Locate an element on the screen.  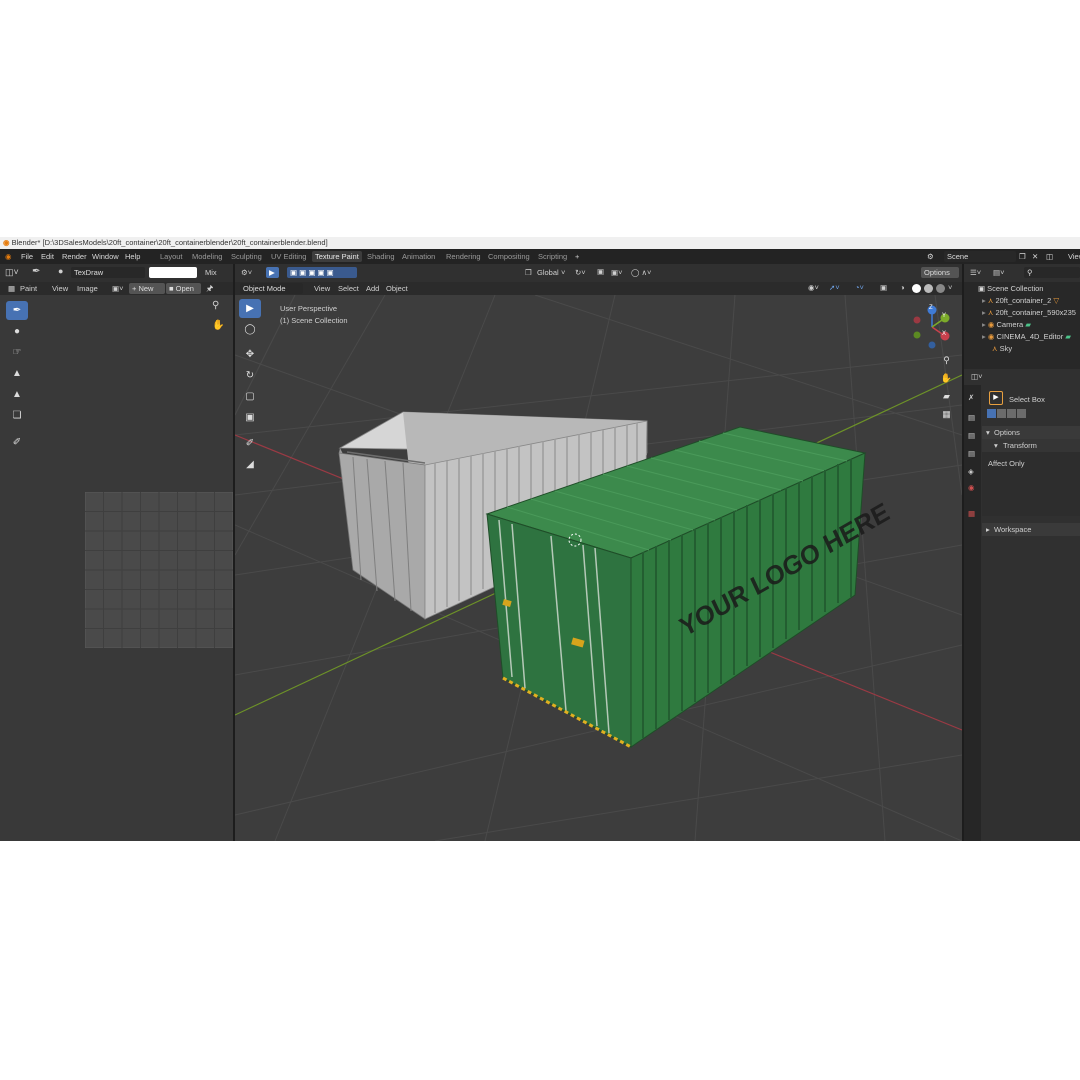
new-scene-icon: ❐ is located at coordinates (1022, 256).